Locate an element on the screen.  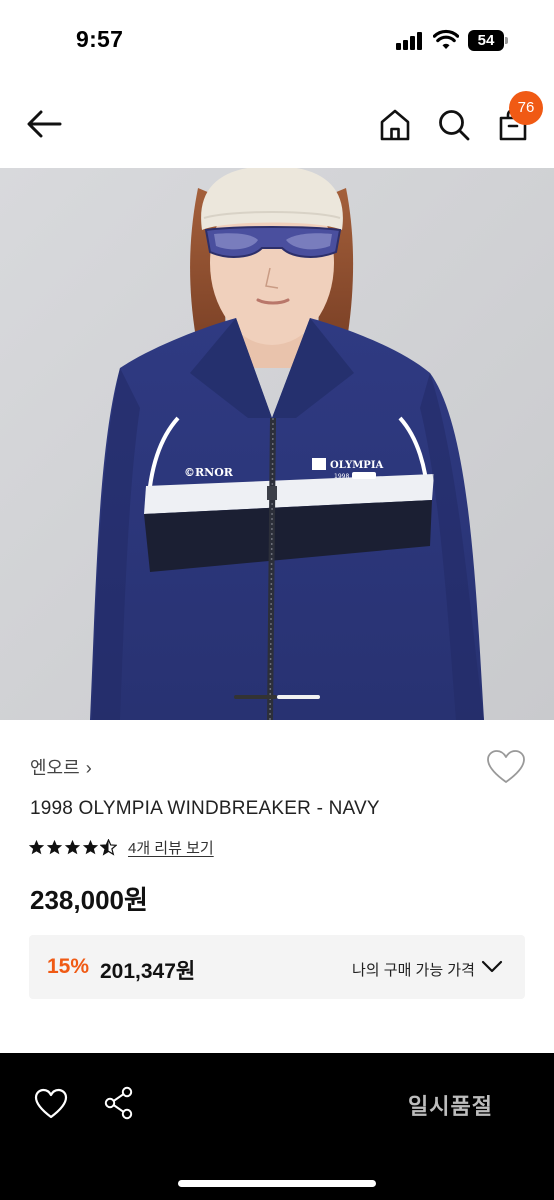
product-title: 1998 OLYMPIA WINDBREAKER - NAVY is located at coordinates (205, 808).